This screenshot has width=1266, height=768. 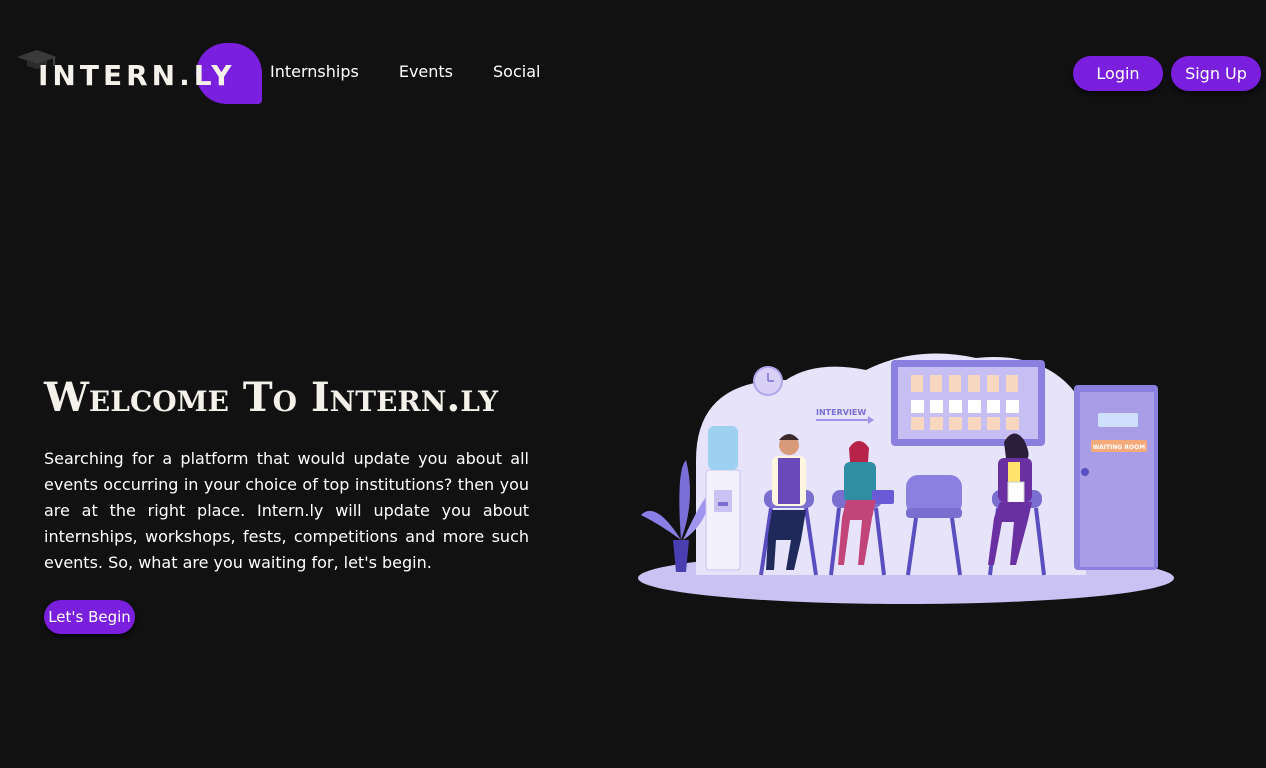 I want to click on schedule-board, so click(x=968, y=403).